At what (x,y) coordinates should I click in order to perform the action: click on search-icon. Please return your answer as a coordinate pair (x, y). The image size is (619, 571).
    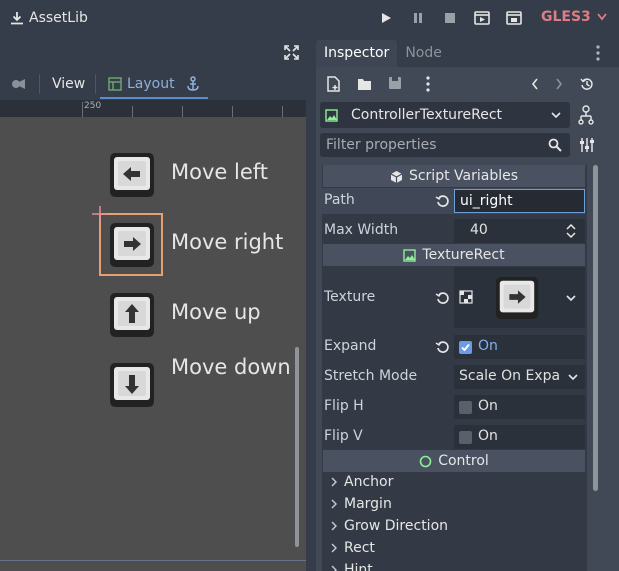
    Looking at the image, I should click on (555, 145).